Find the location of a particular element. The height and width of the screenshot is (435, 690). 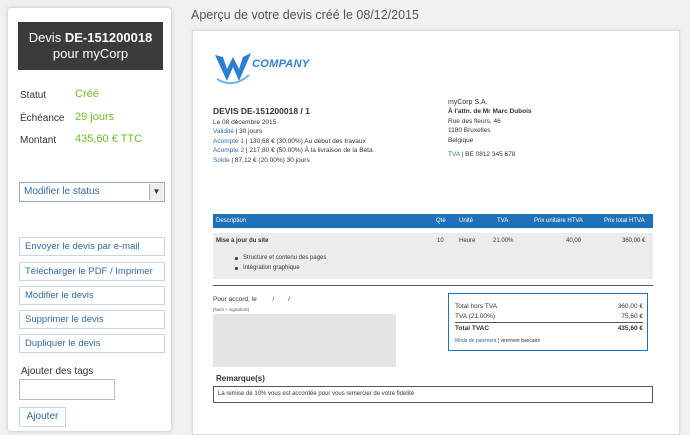

total-htva-value: 360,00 € is located at coordinates (630, 306).